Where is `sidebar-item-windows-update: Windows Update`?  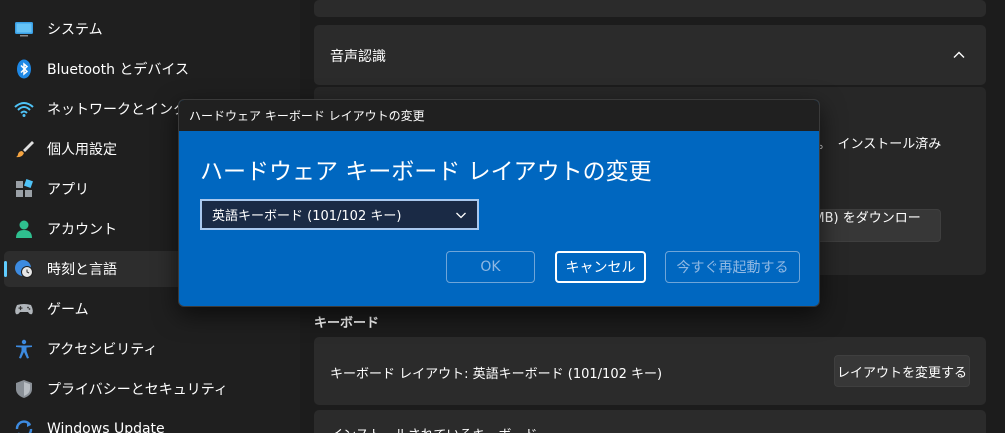
sidebar-item-windows-update: Windows Update is located at coordinates (150, 422).